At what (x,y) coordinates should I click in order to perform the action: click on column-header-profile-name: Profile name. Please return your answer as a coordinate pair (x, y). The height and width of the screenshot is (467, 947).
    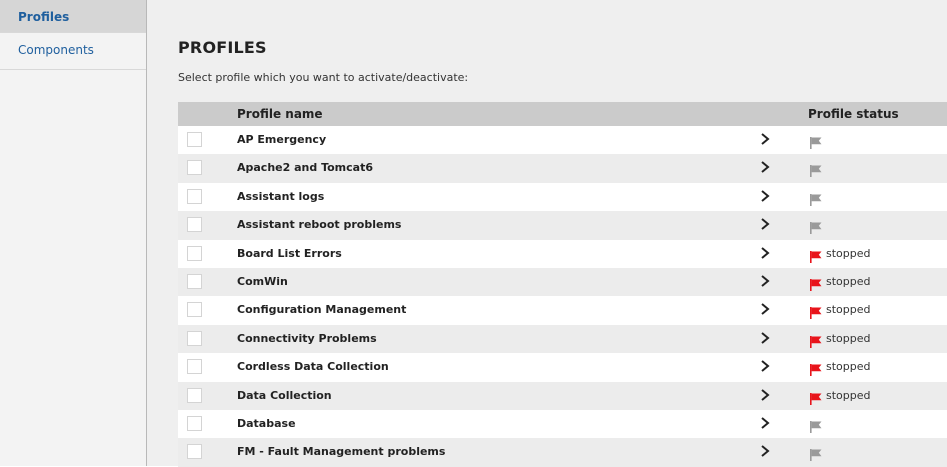
    Looking at the image, I should click on (280, 114).